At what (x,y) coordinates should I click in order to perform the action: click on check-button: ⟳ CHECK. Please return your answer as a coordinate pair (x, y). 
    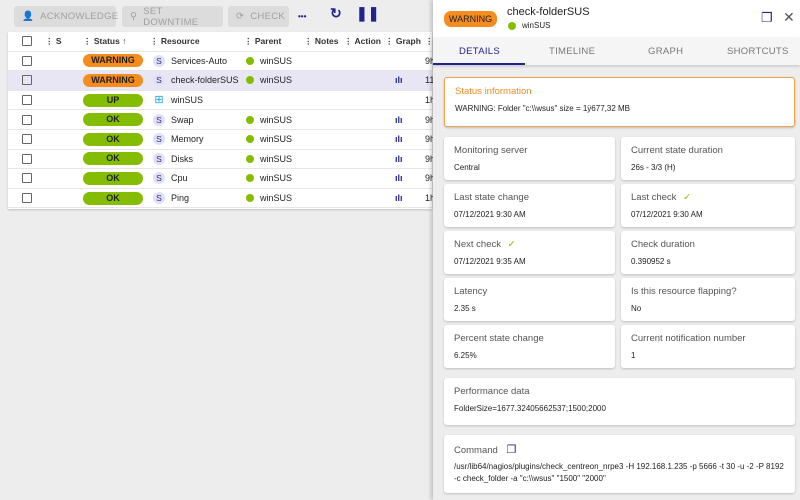
    Looking at the image, I should click on (258, 16).